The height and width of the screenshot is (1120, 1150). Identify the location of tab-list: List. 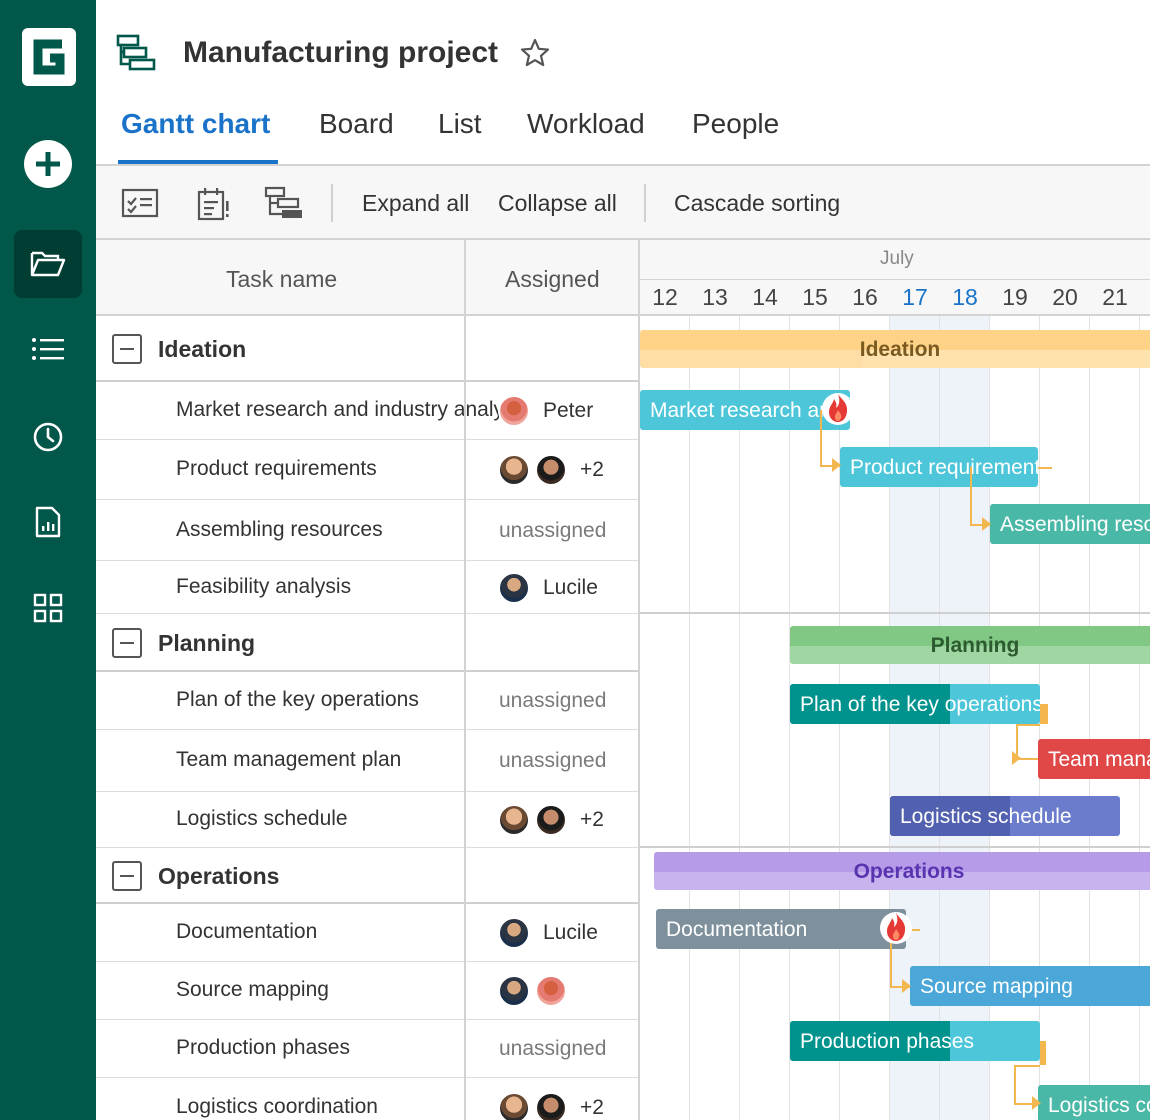
(460, 124).